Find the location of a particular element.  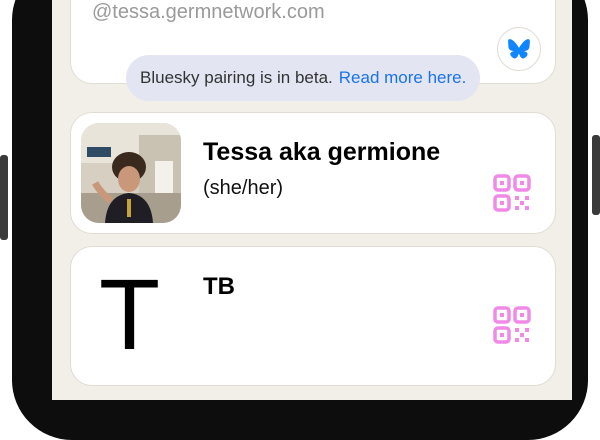

profile-name: TB is located at coordinates (219, 286).